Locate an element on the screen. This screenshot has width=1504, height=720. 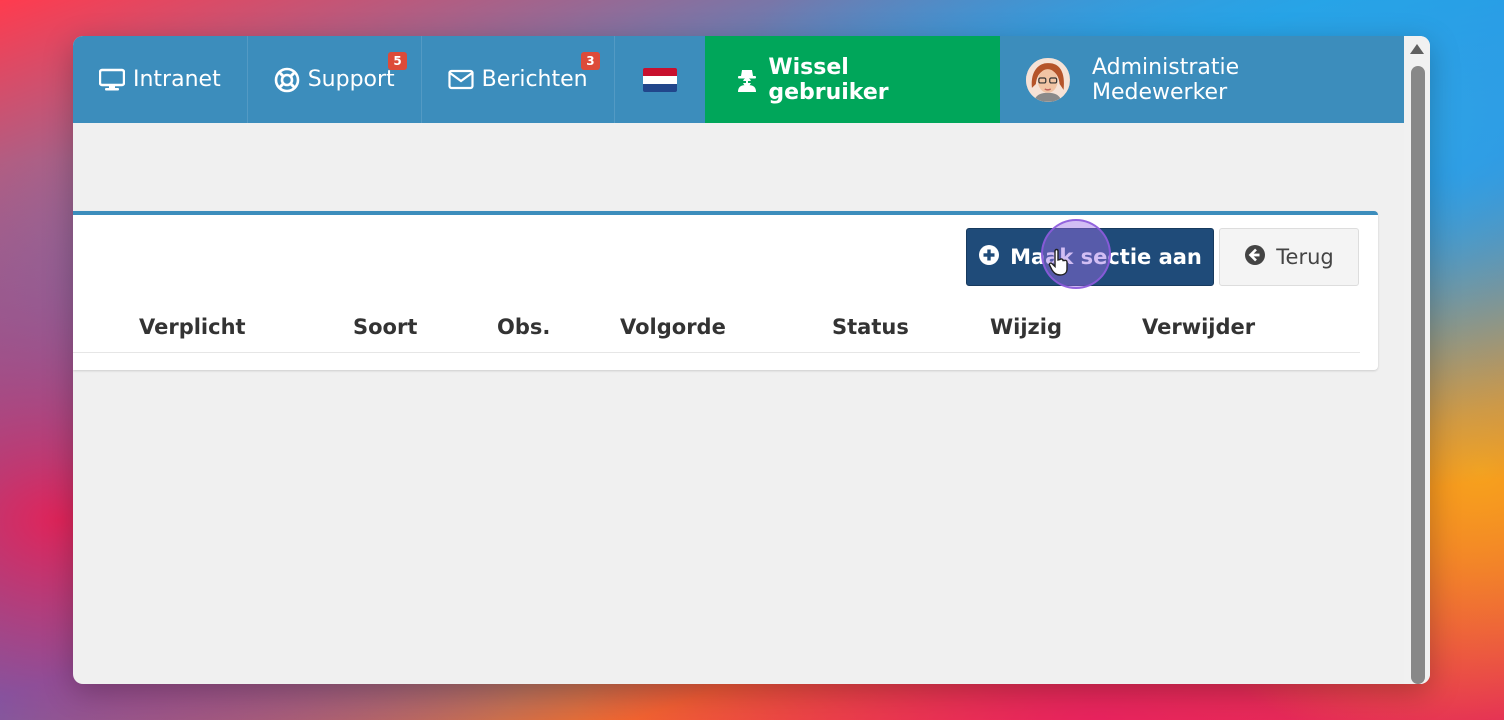
nav-switch-user: Wissel gebruiker is located at coordinates (852, 79).